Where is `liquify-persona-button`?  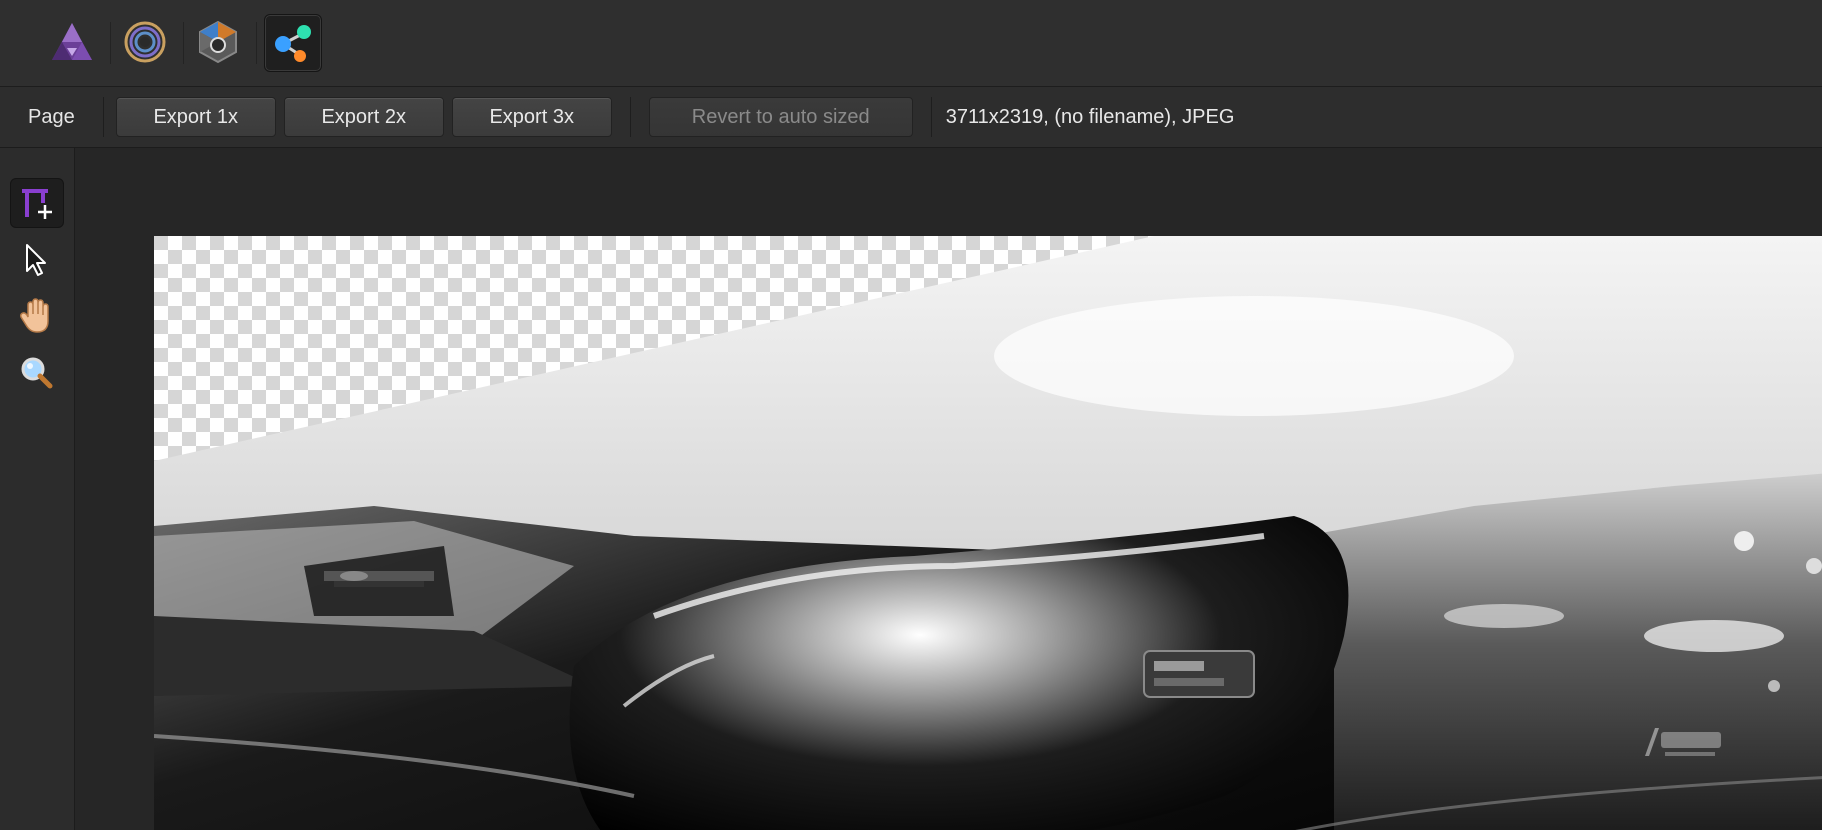 liquify-persona-button is located at coordinates (145, 42).